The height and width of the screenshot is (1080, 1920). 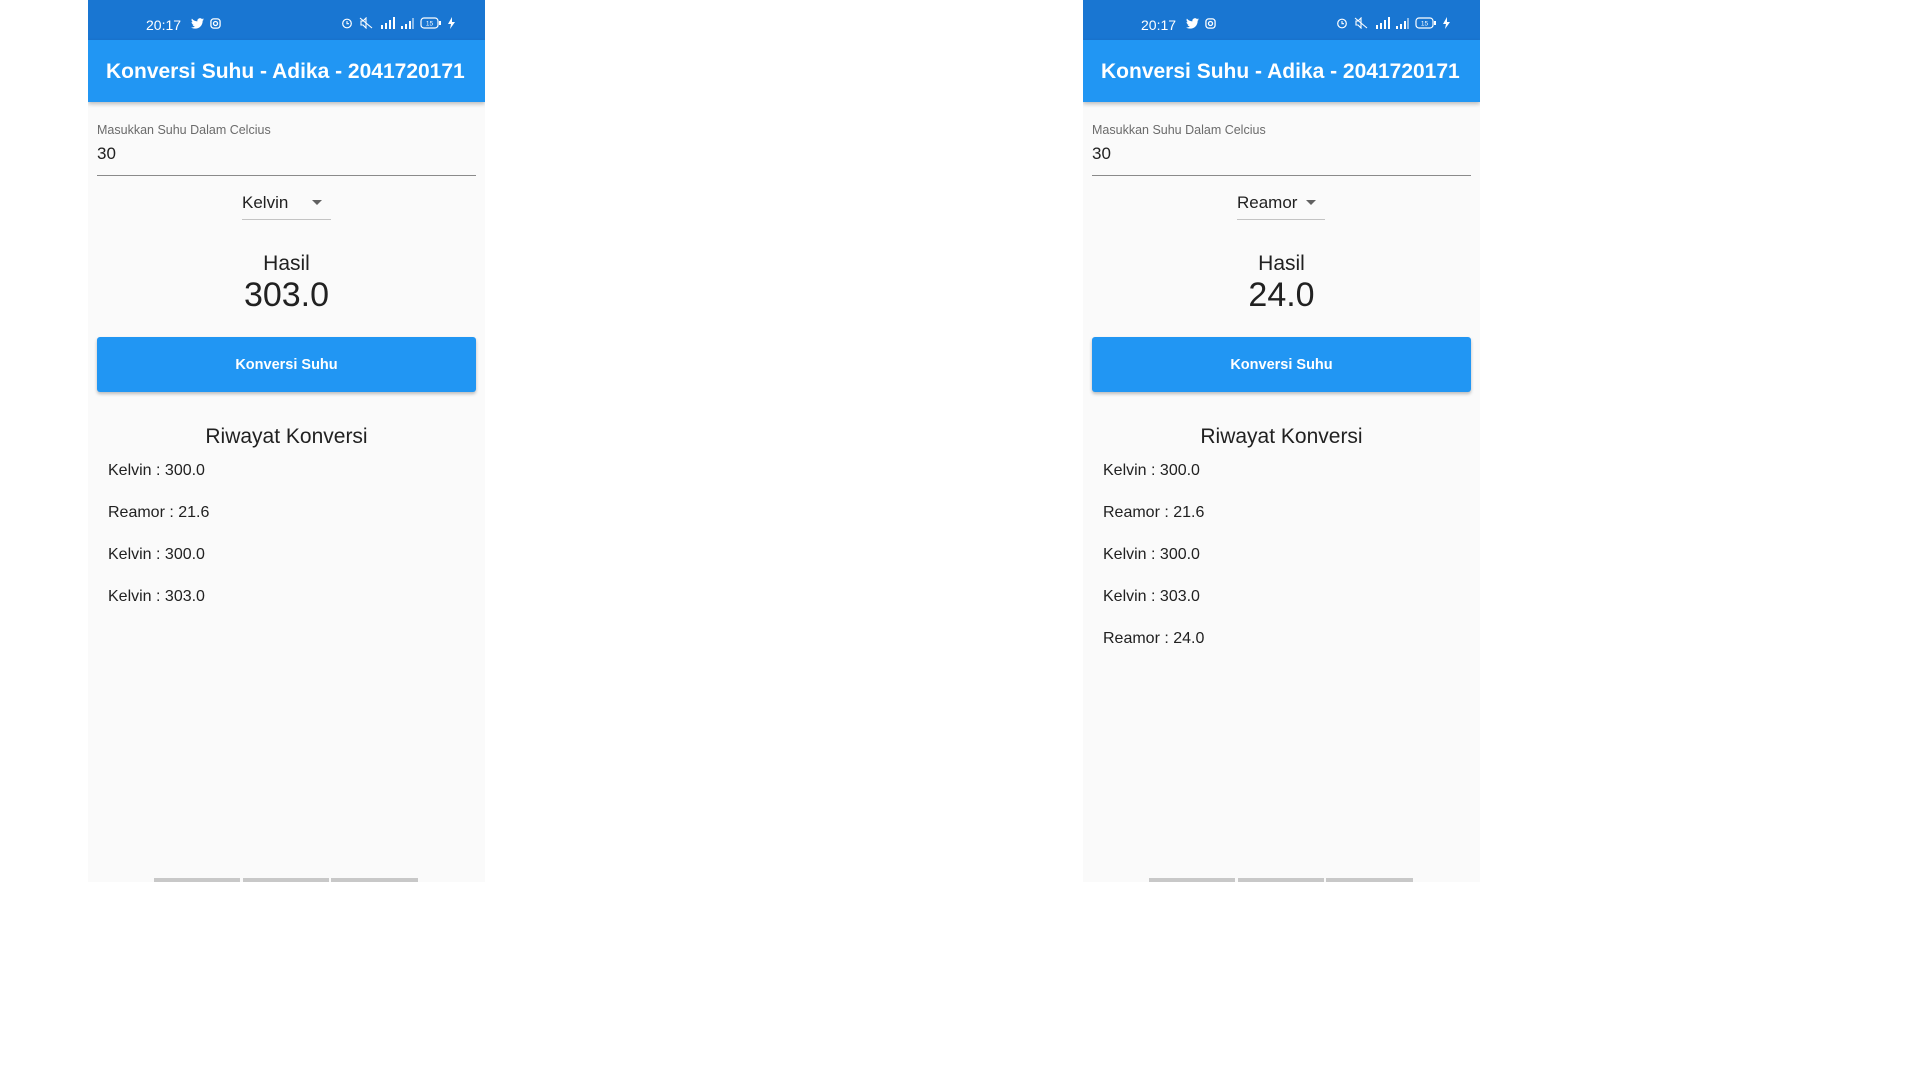 What do you see at coordinates (1281, 295) in the screenshot?
I see `result-value: 24.0` at bounding box center [1281, 295].